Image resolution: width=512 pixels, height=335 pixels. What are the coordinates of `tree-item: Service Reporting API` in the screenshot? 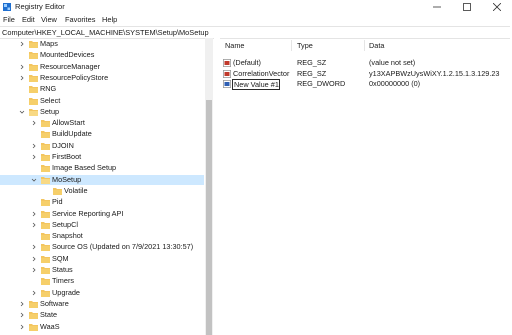 It's located at (102, 214).